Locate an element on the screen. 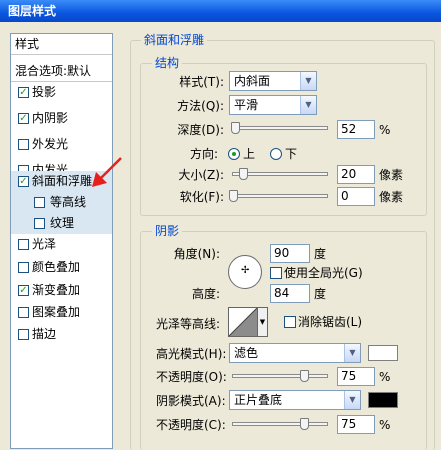 This screenshot has width=441, height=450. soften-slider-thumb is located at coordinates (233, 196).